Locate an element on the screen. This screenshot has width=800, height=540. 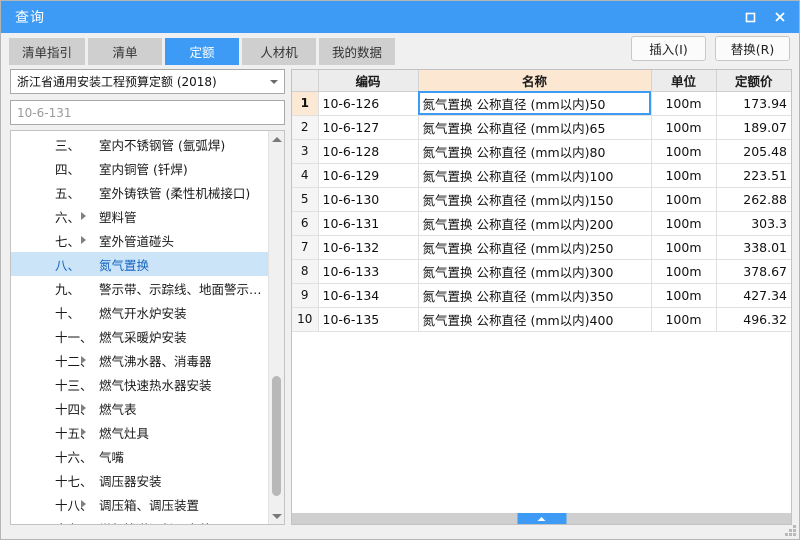
table-row: 3 10-6-128 氮气置换 公称直径 (mm以内)80 100m 205.48 is located at coordinates (541, 151).